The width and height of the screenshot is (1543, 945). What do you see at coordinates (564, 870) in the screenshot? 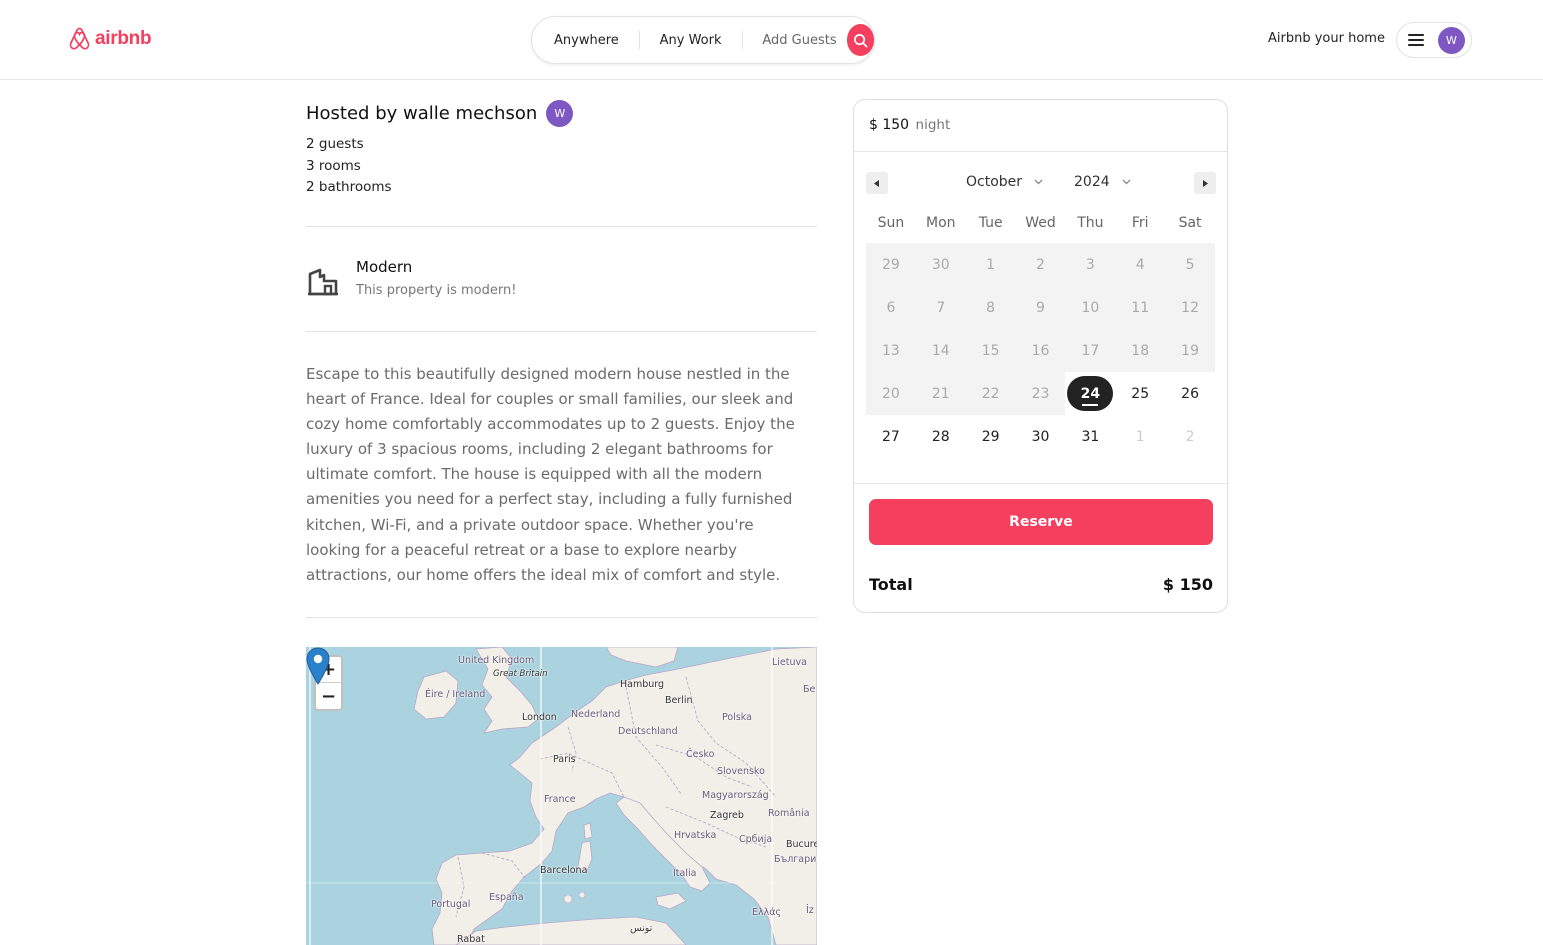
I see `map-label: Barcelona` at bounding box center [564, 870].